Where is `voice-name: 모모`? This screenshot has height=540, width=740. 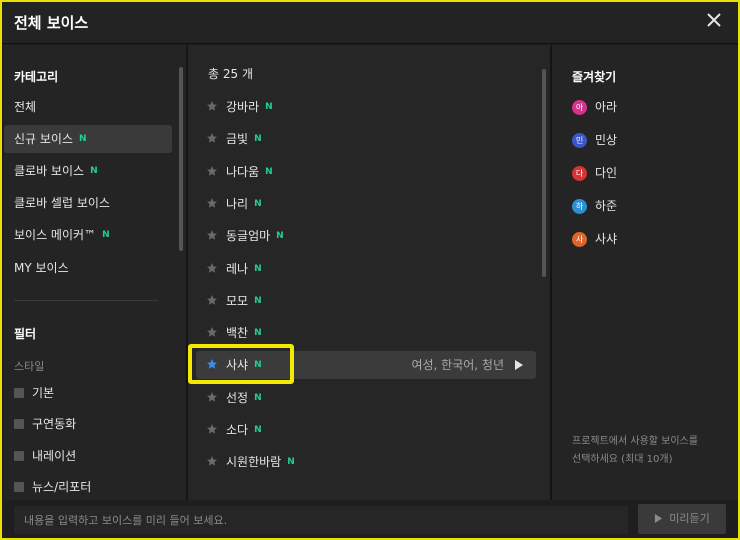 voice-name: 모모 is located at coordinates (237, 301).